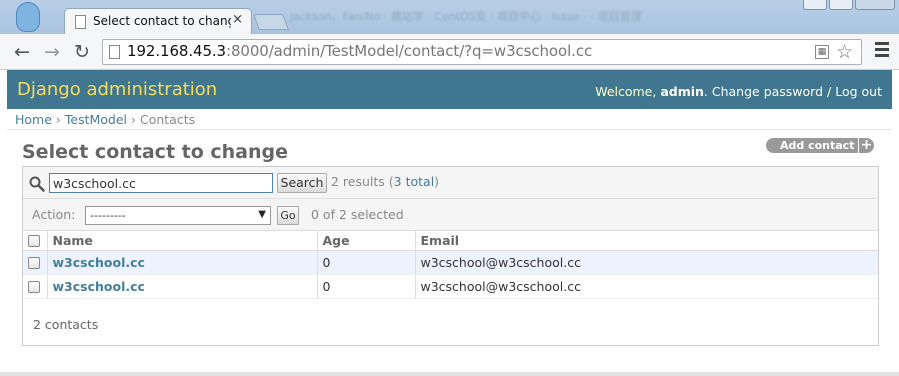 This screenshot has width=899, height=376. Describe the element at coordinates (866, 145) in the screenshot. I see `plus-icon: +` at that location.